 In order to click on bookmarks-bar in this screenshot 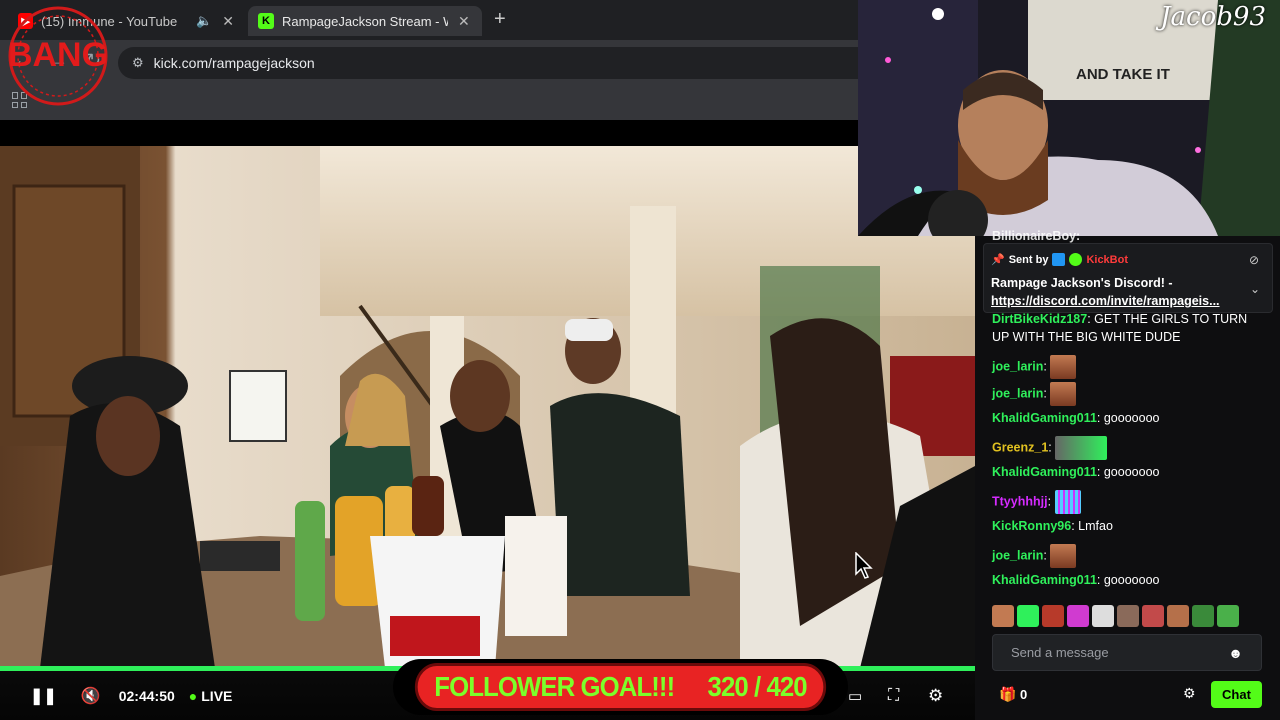, I will do `click(430, 103)`.